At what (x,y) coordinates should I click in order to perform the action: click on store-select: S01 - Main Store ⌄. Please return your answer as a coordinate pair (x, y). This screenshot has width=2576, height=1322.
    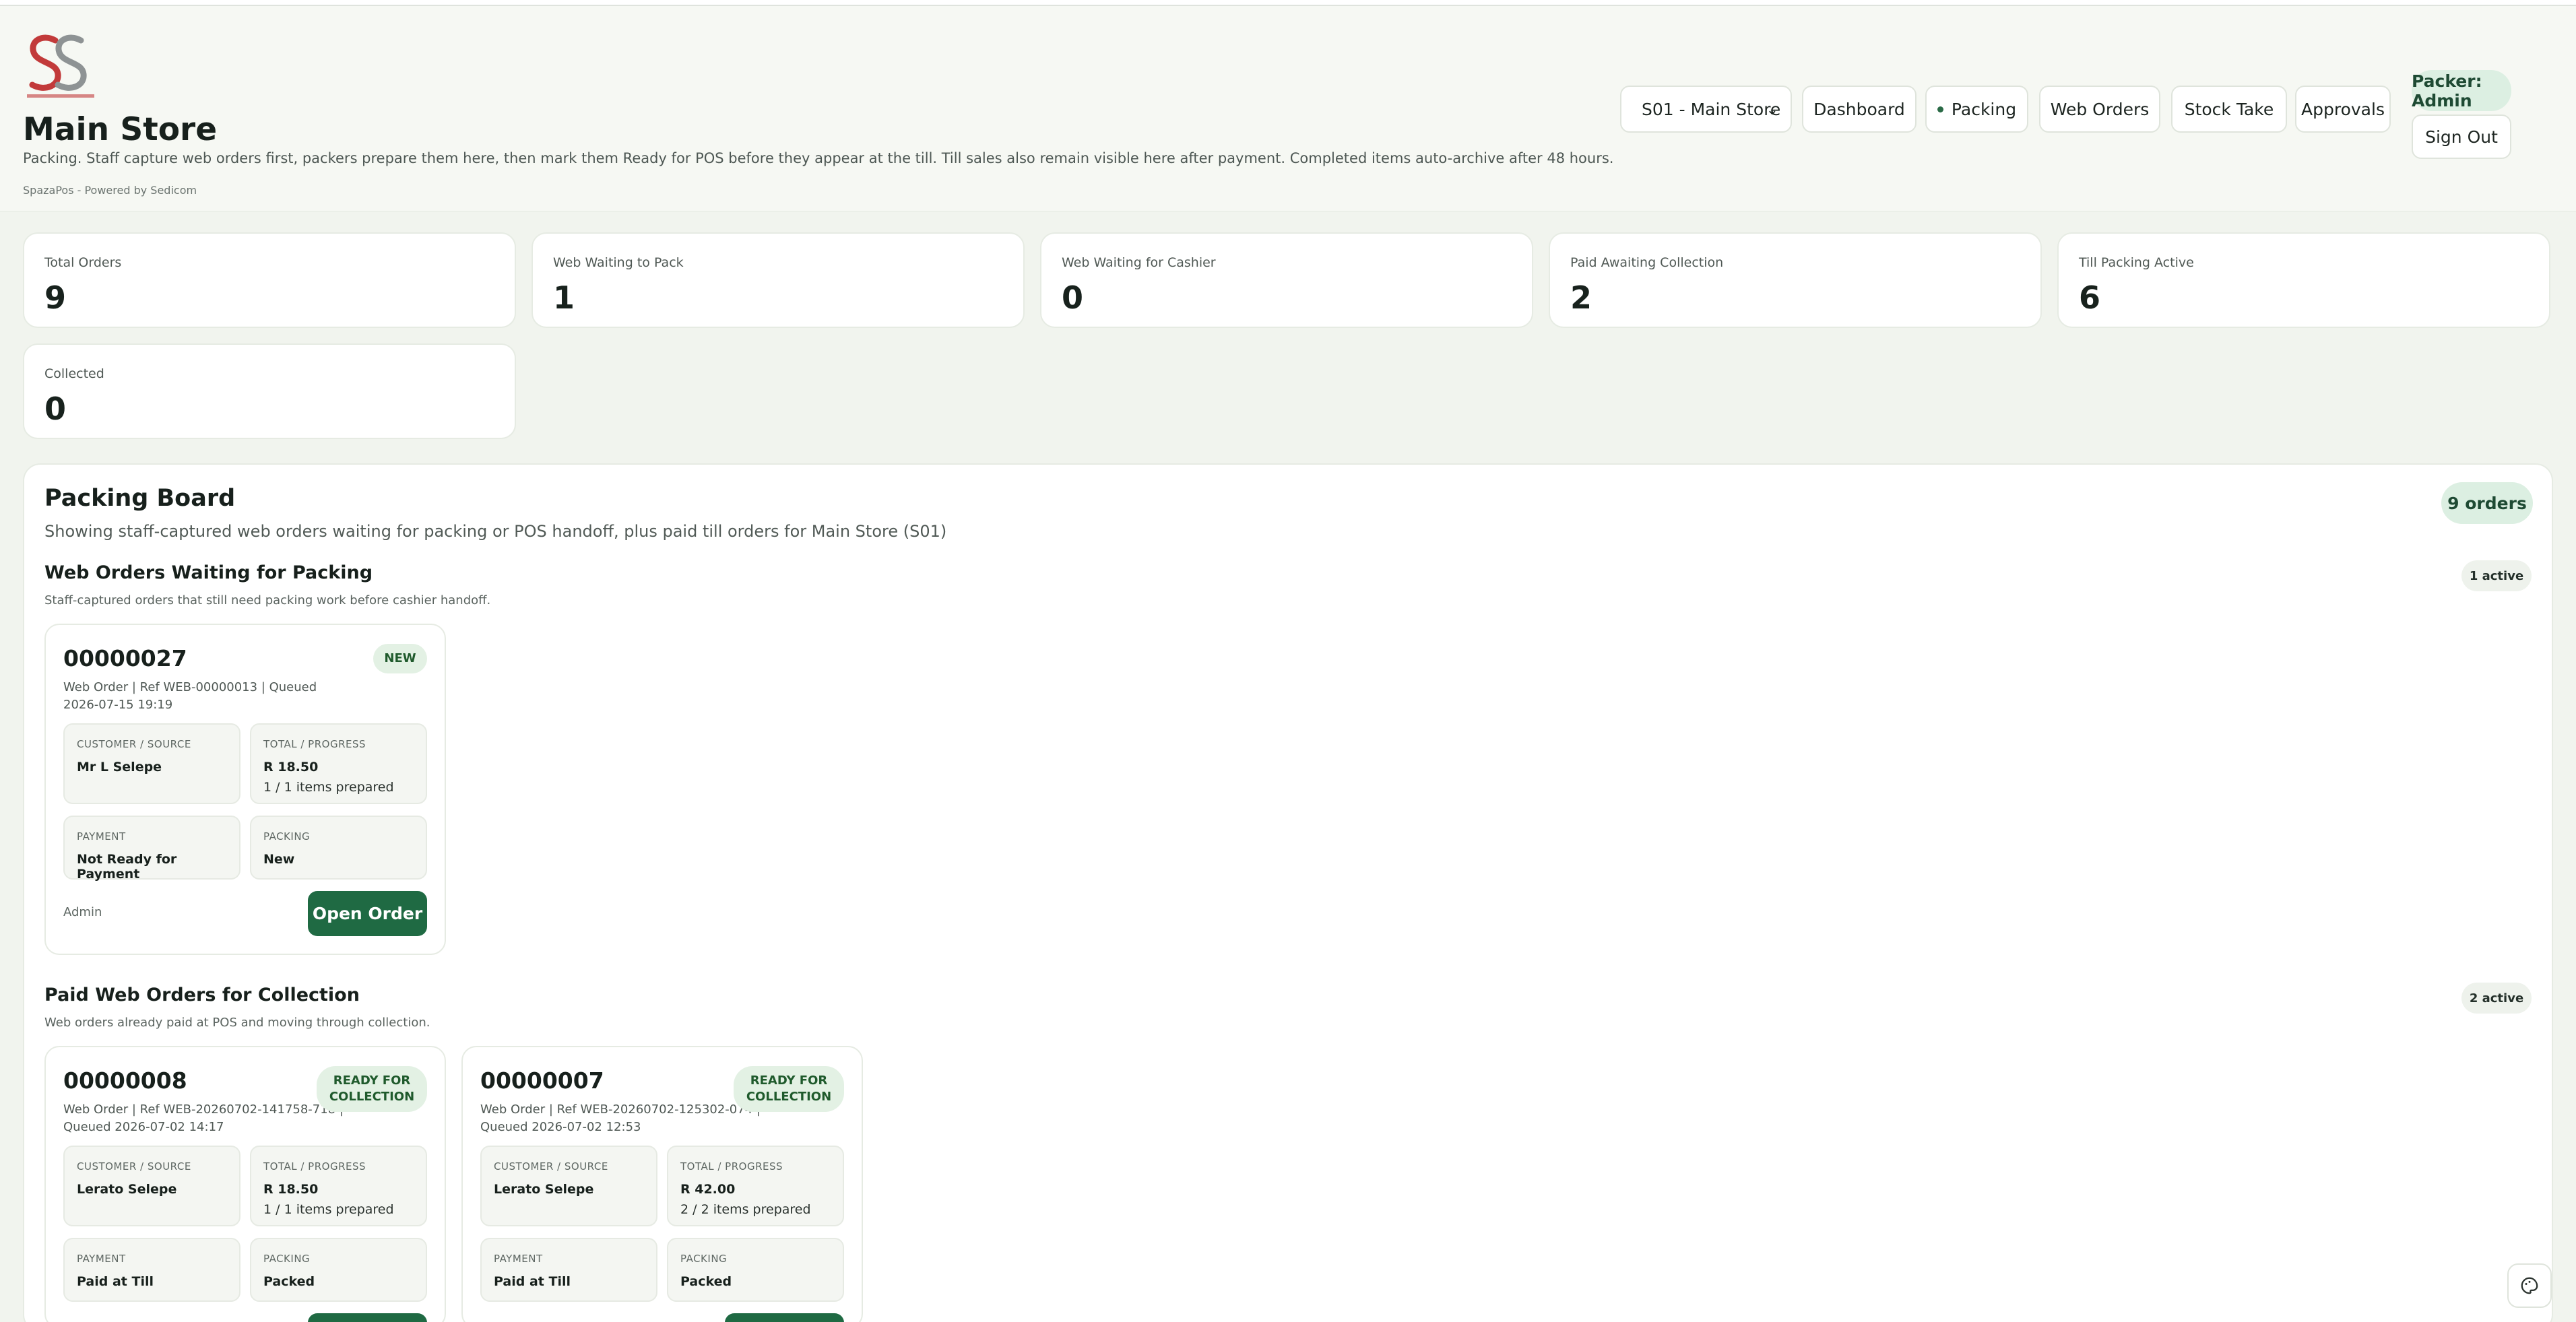
    Looking at the image, I should click on (1706, 109).